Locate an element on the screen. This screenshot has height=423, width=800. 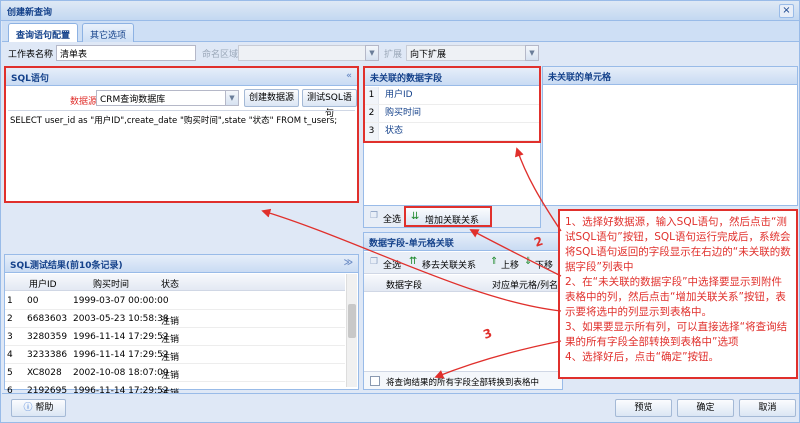
bottom-bar: ⓘ 帮助 预览 确定 取消 is located at coordinates (400, 407).